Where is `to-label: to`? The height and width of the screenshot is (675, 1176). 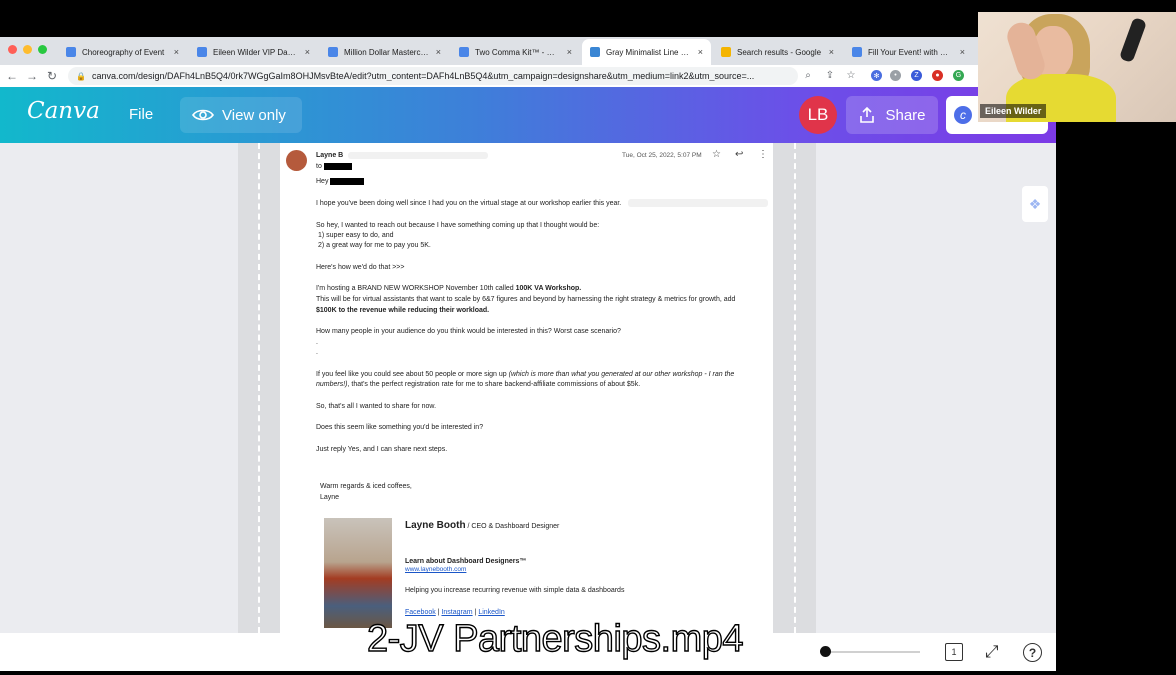 to-label: to is located at coordinates (319, 166).